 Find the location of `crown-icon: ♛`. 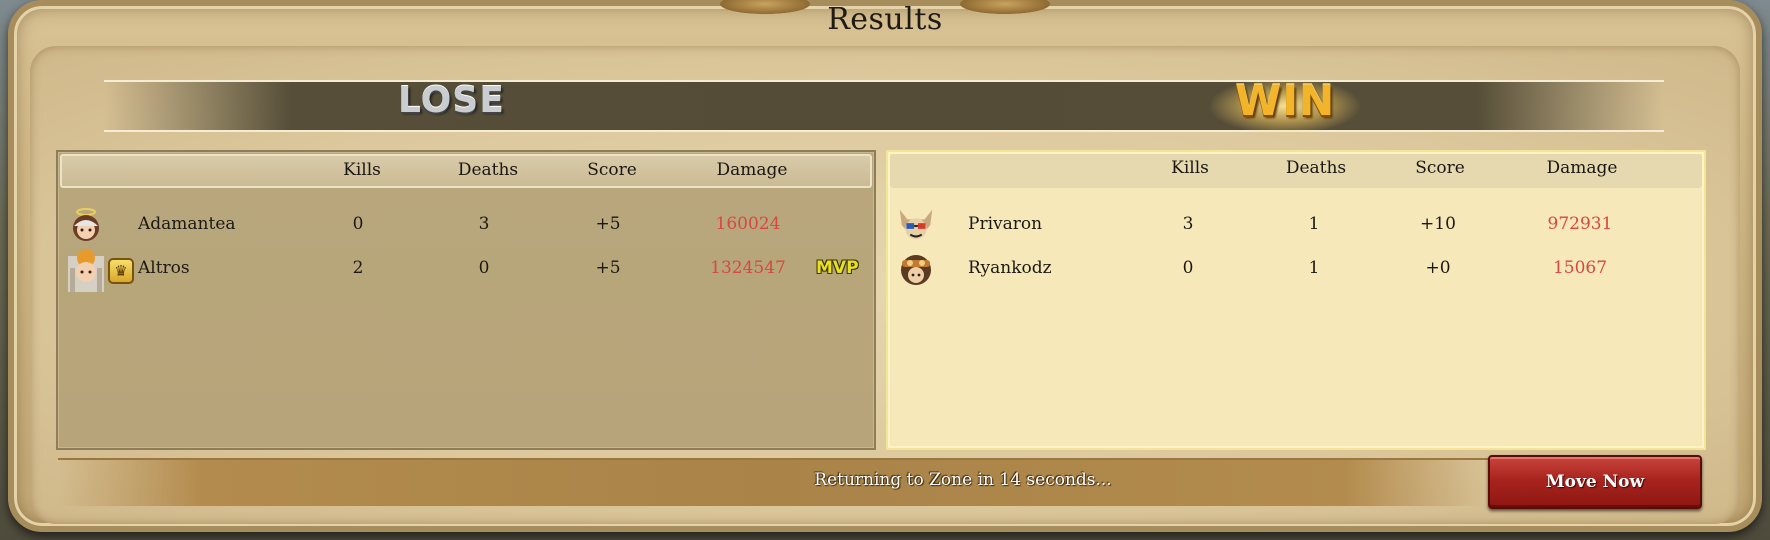

crown-icon: ♛ is located at coordinates (121, 271).